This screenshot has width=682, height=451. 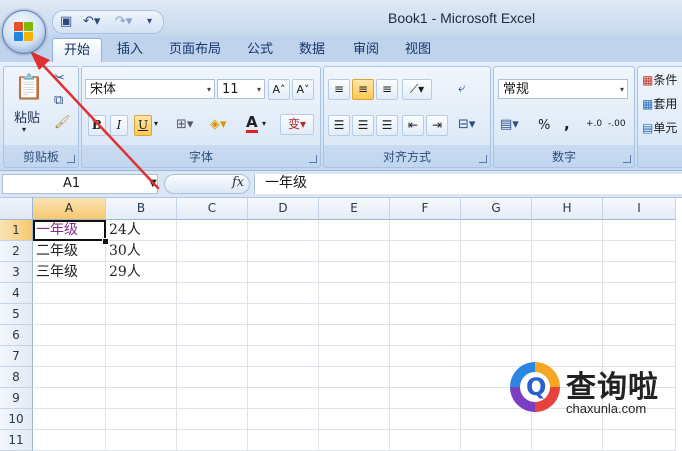 I want to click on cell-d9, so click(x=283, y=398).